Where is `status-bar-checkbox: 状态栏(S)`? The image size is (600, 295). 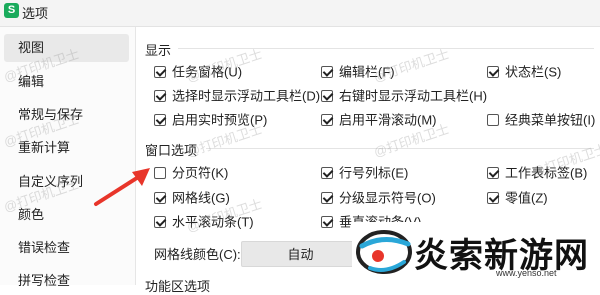
status-bar-checkbox: 状态栏(S) is located at coordinates (524, 73).